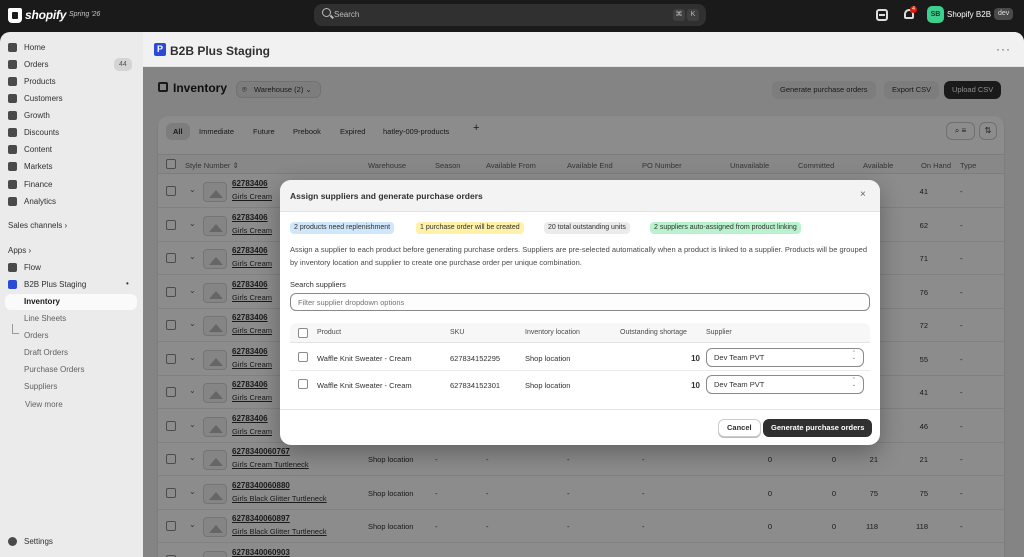 Image resolution: width=1024 pixels, height=557 pixels. I want to click on store-icon, so click(882, 15).